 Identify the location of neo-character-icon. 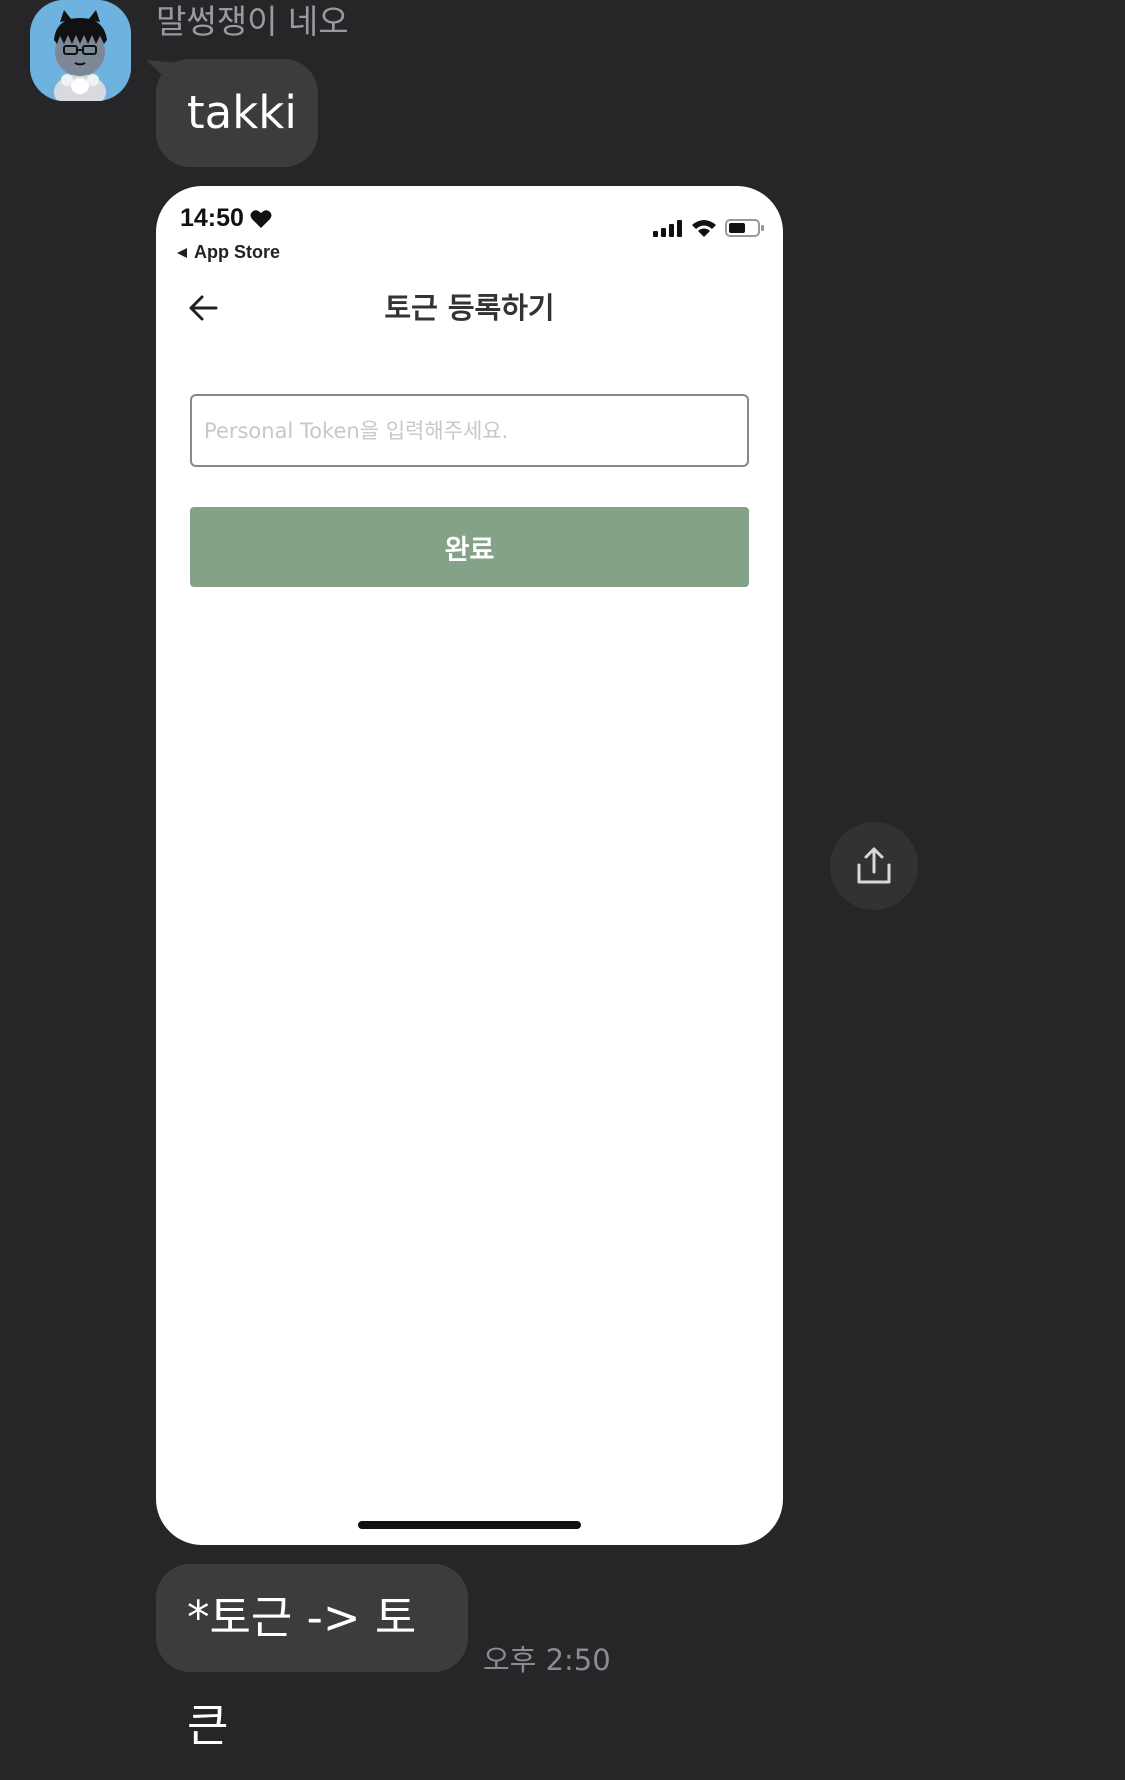
(80, 50).